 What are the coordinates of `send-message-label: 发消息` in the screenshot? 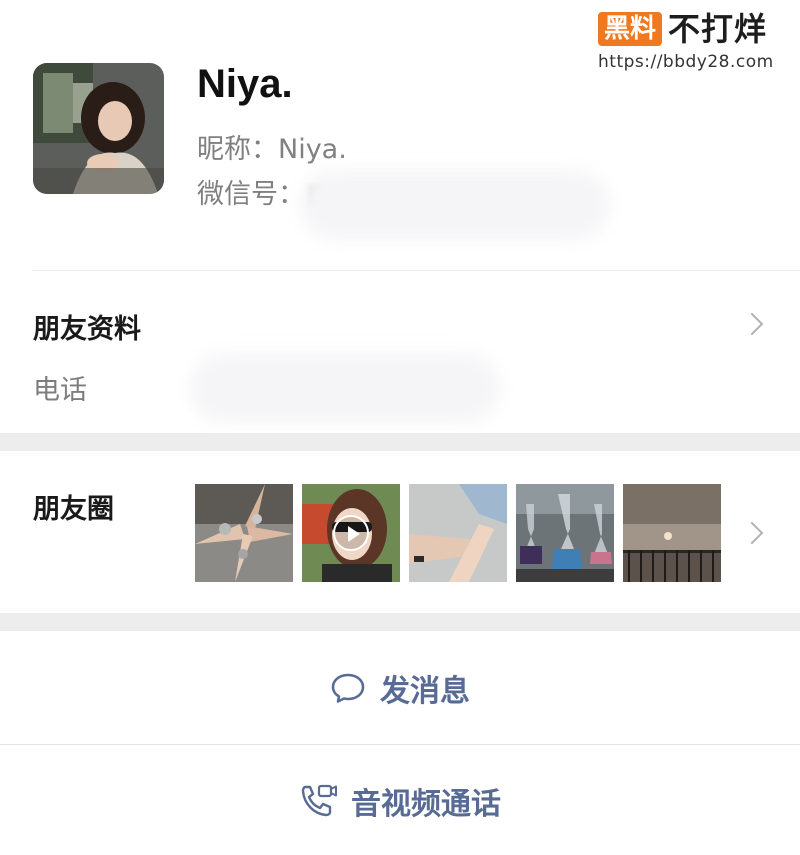 It's located at (425, 691).